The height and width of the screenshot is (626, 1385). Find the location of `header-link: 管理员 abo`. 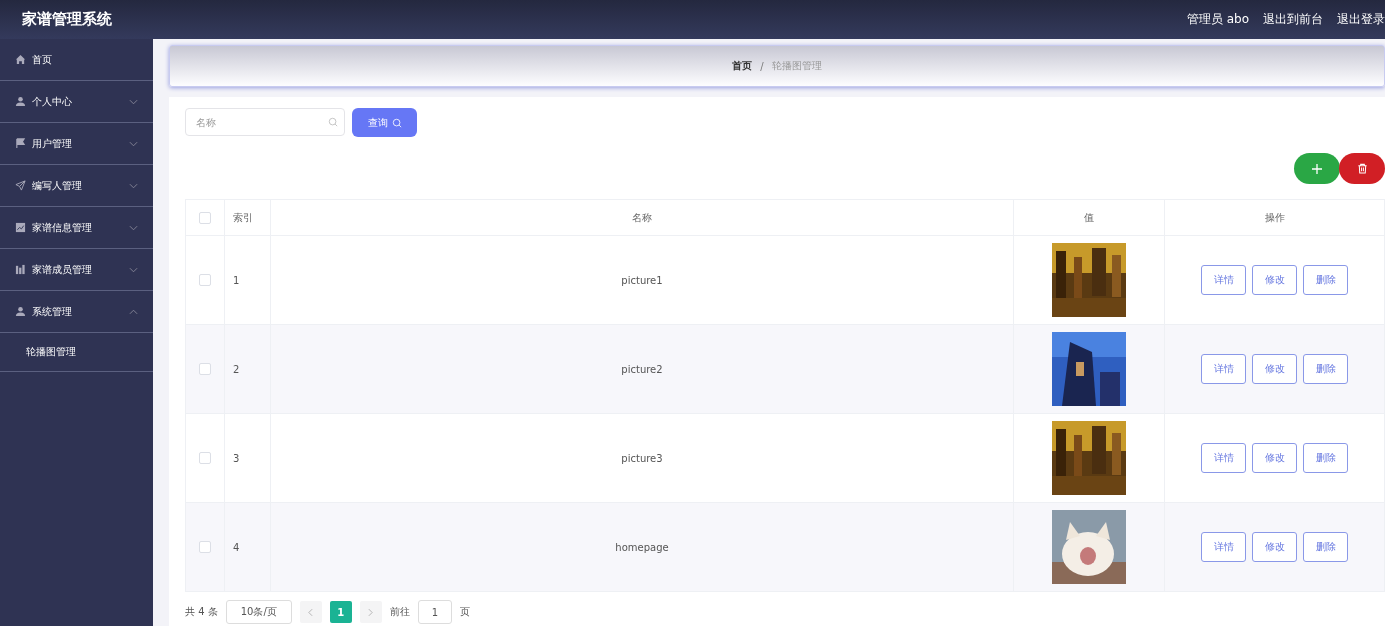

header-link: 管理员 abo is located at coordinates (1217, 19).